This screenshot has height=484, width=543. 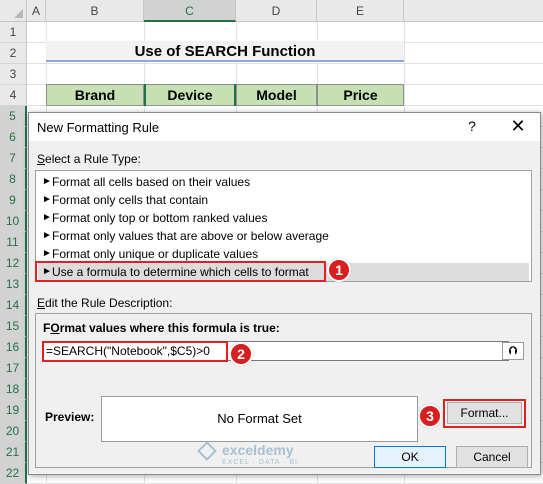 I want to click on row-header-13: 13, so click(x=13, y=284).